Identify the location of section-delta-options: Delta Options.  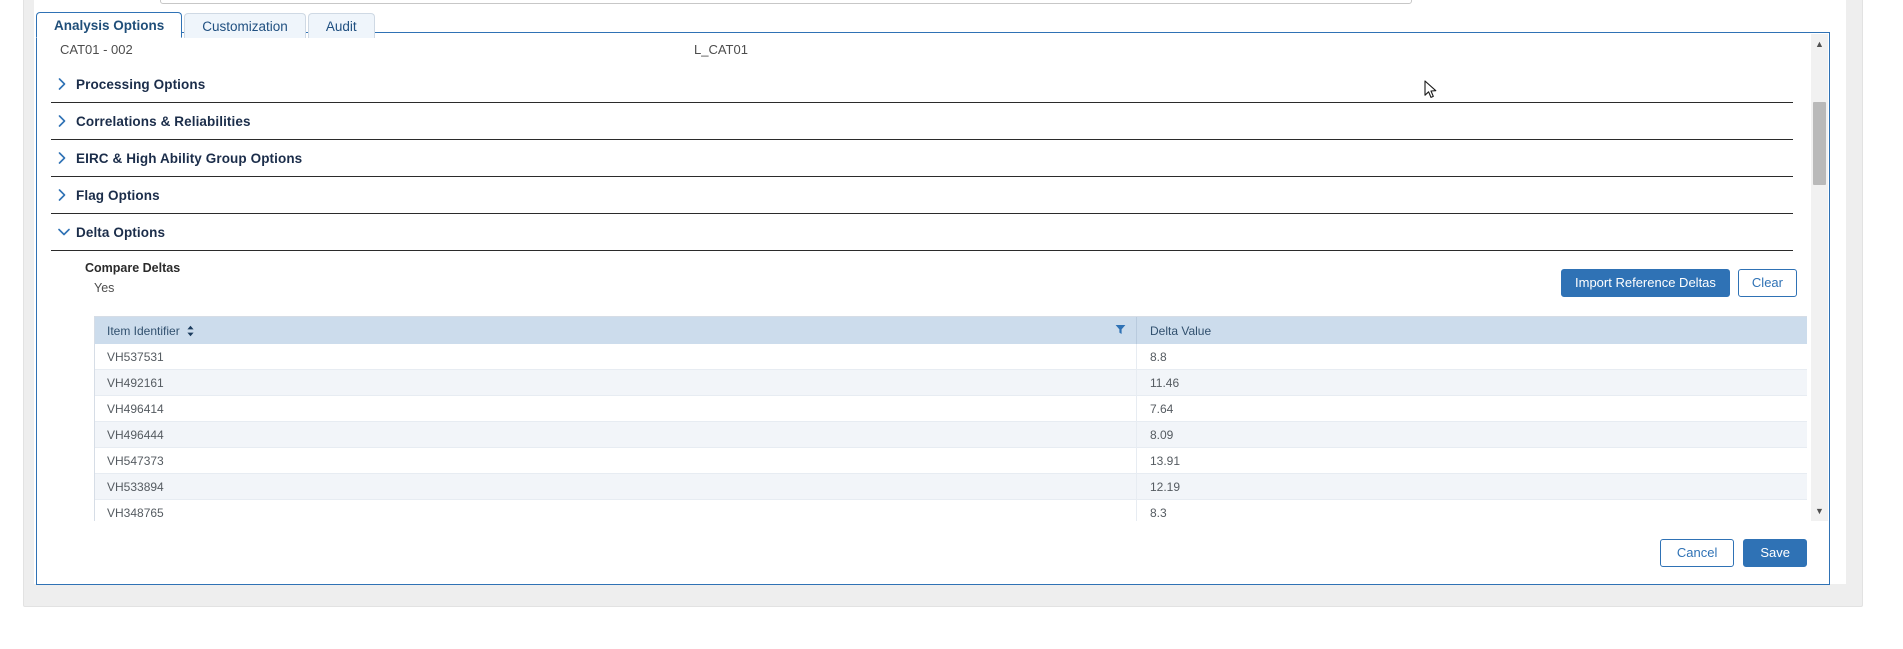
(922, 232).